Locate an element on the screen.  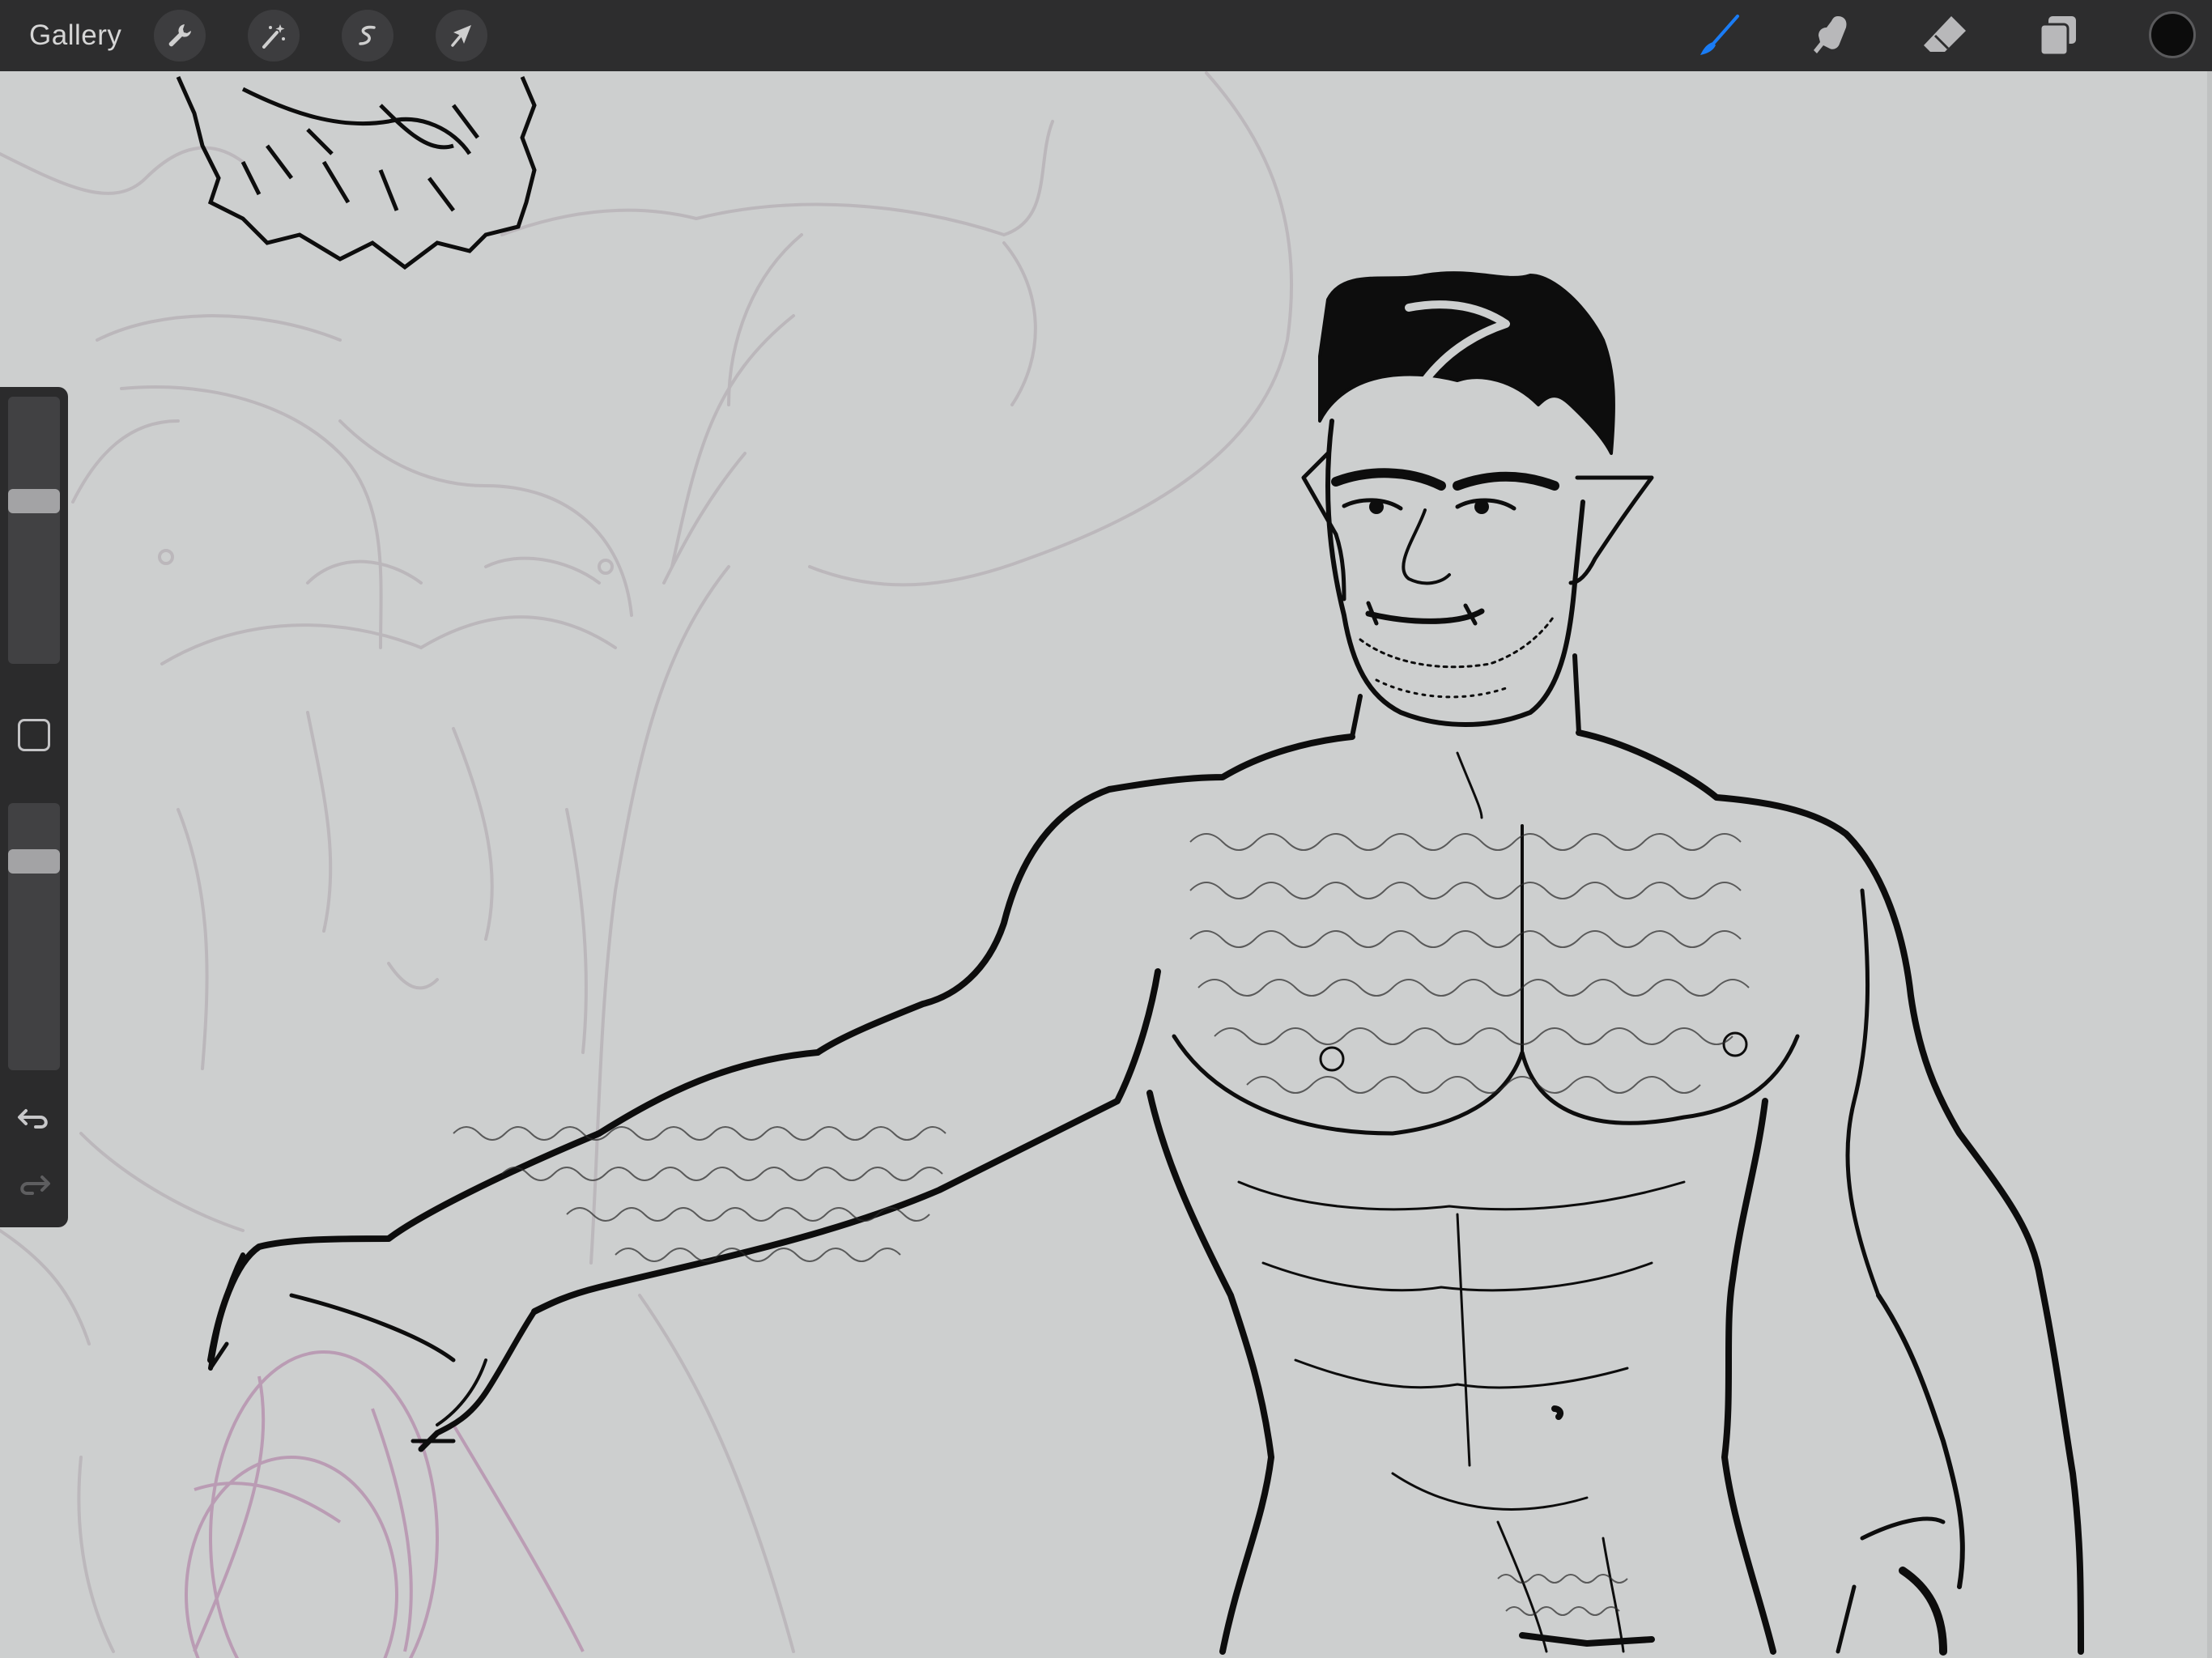
redo-arrow-icon is located at coordinates (35, 1185).